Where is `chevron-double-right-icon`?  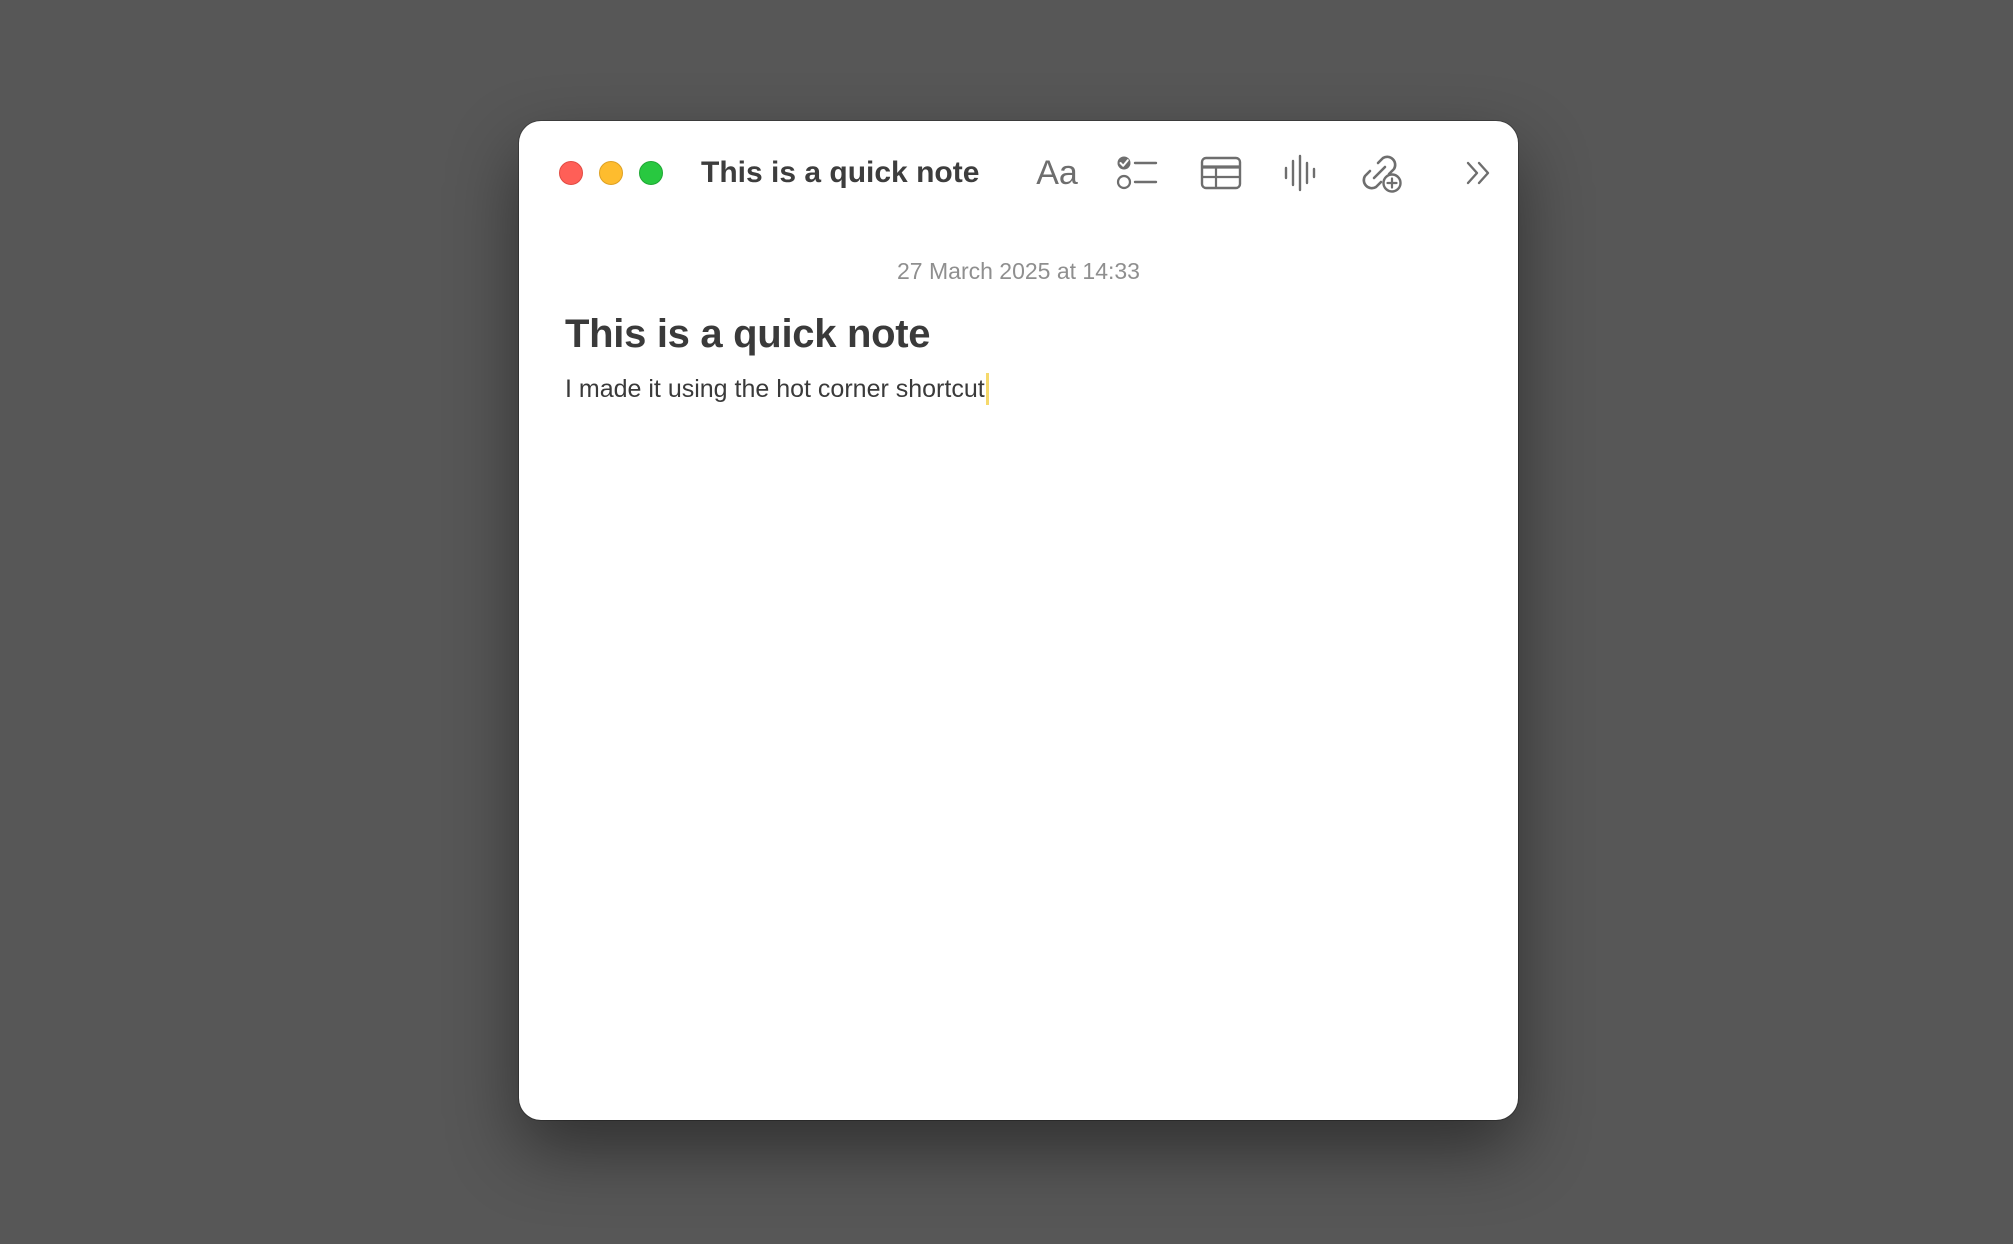 chevron-double-right-icon is located at coordinates (1479, 173).